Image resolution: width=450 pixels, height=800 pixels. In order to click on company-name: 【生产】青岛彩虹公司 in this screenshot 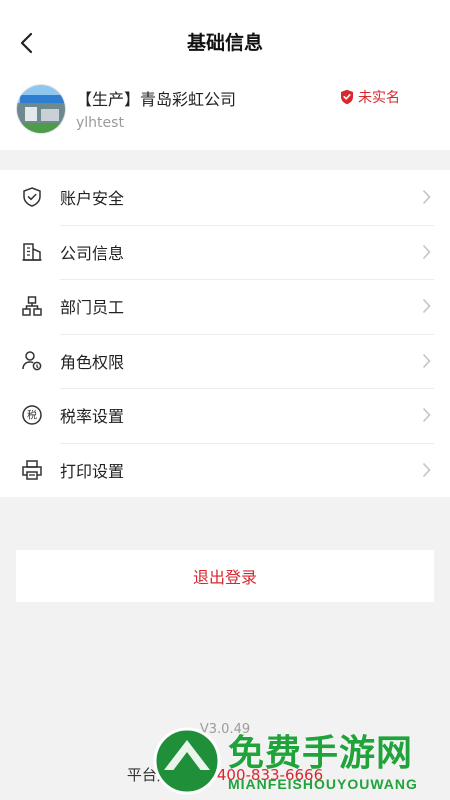, I will do `click(156, 99)`.